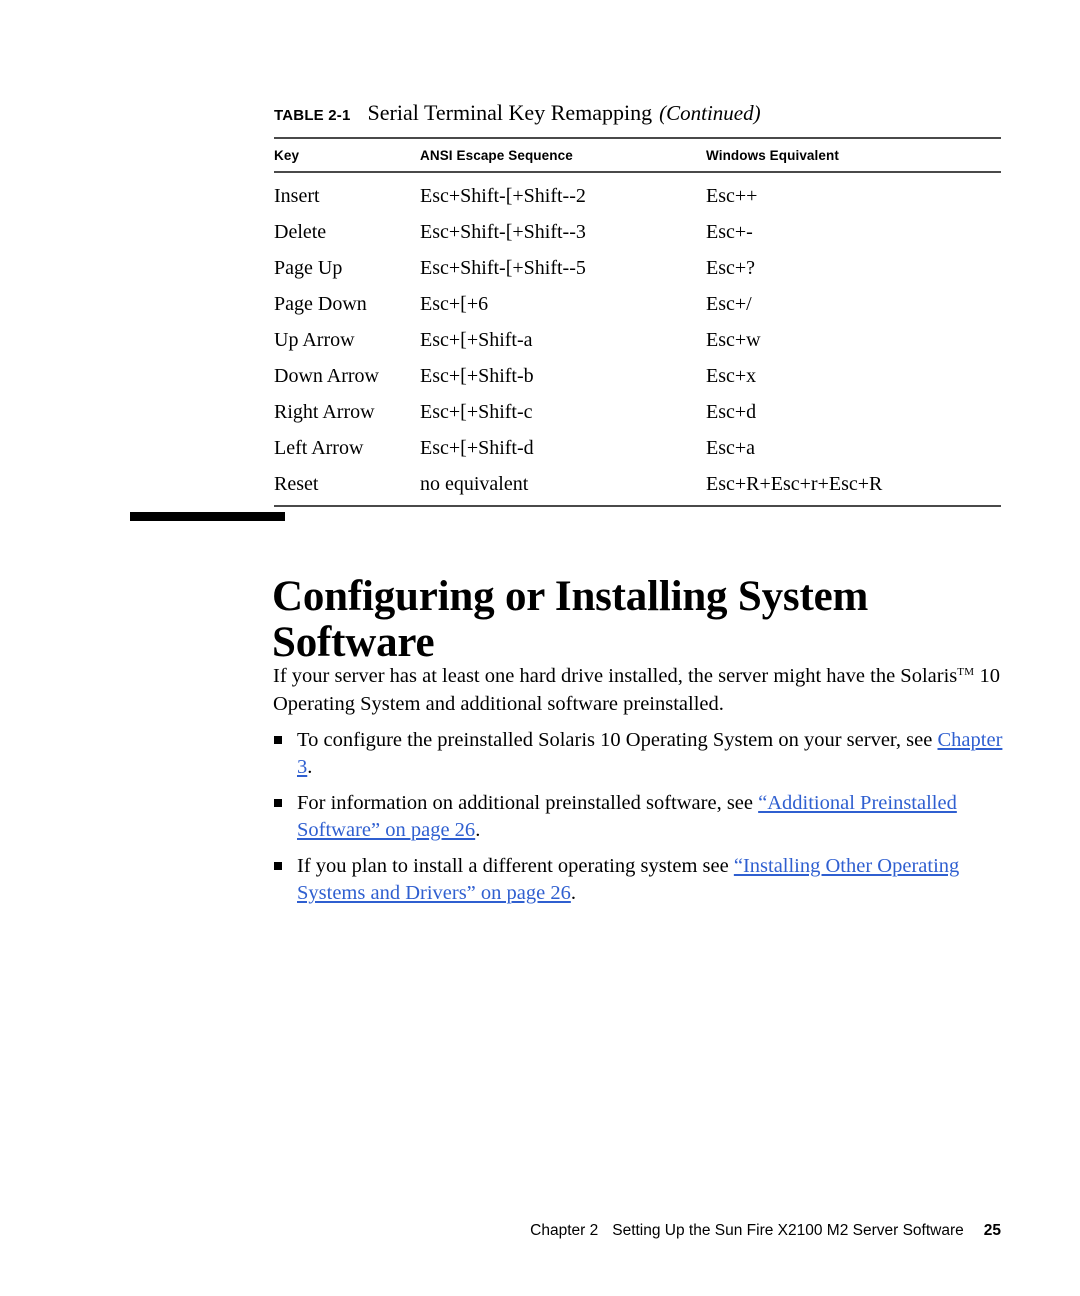  Describe the element at coordinates (563, 155) in the screenshot. I see `column-header-ansi-escape-sequence: ANSI Escape Sequence` at that location.